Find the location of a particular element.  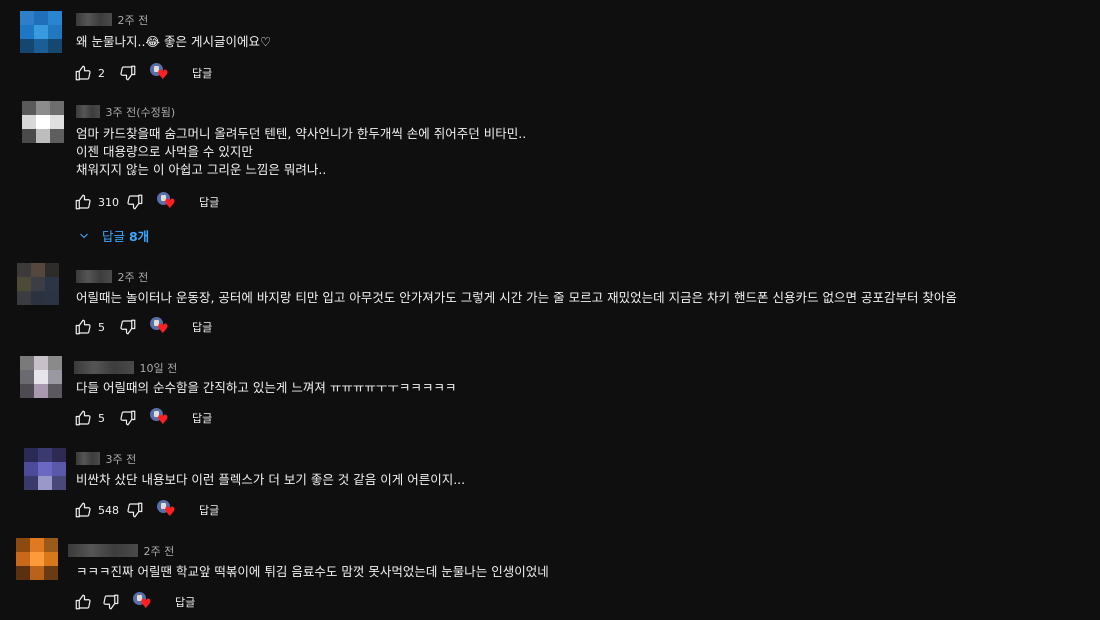

comment-line: 다들 어릴때의 순수함을 간직하고 있는게 느껴져 ㅠㅠㅠㅠㅜㅜㅋㅋㅋㅋㅋ is located at coordinates (266, 387).